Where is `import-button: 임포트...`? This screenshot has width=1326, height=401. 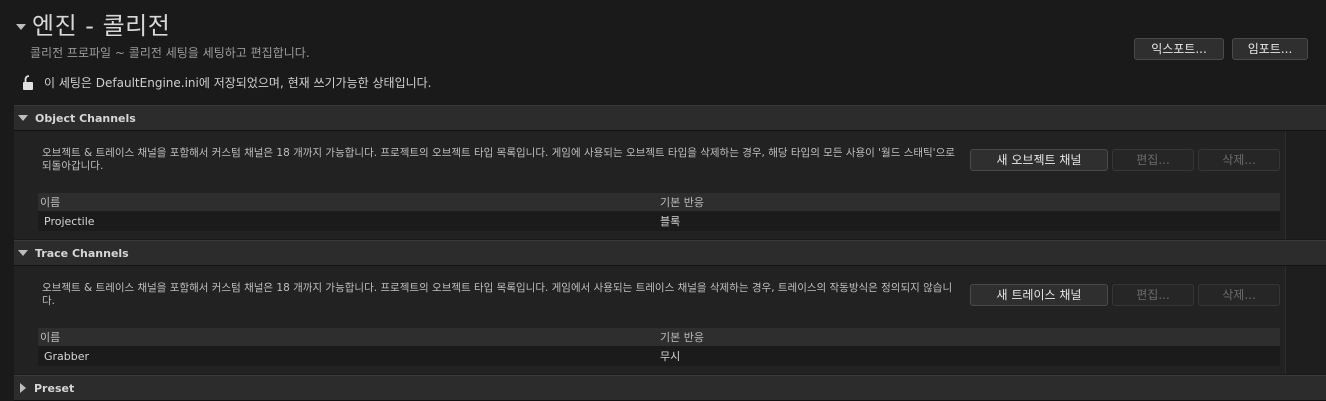 import-button: 임포트... is located at coordinates (1270, 49).